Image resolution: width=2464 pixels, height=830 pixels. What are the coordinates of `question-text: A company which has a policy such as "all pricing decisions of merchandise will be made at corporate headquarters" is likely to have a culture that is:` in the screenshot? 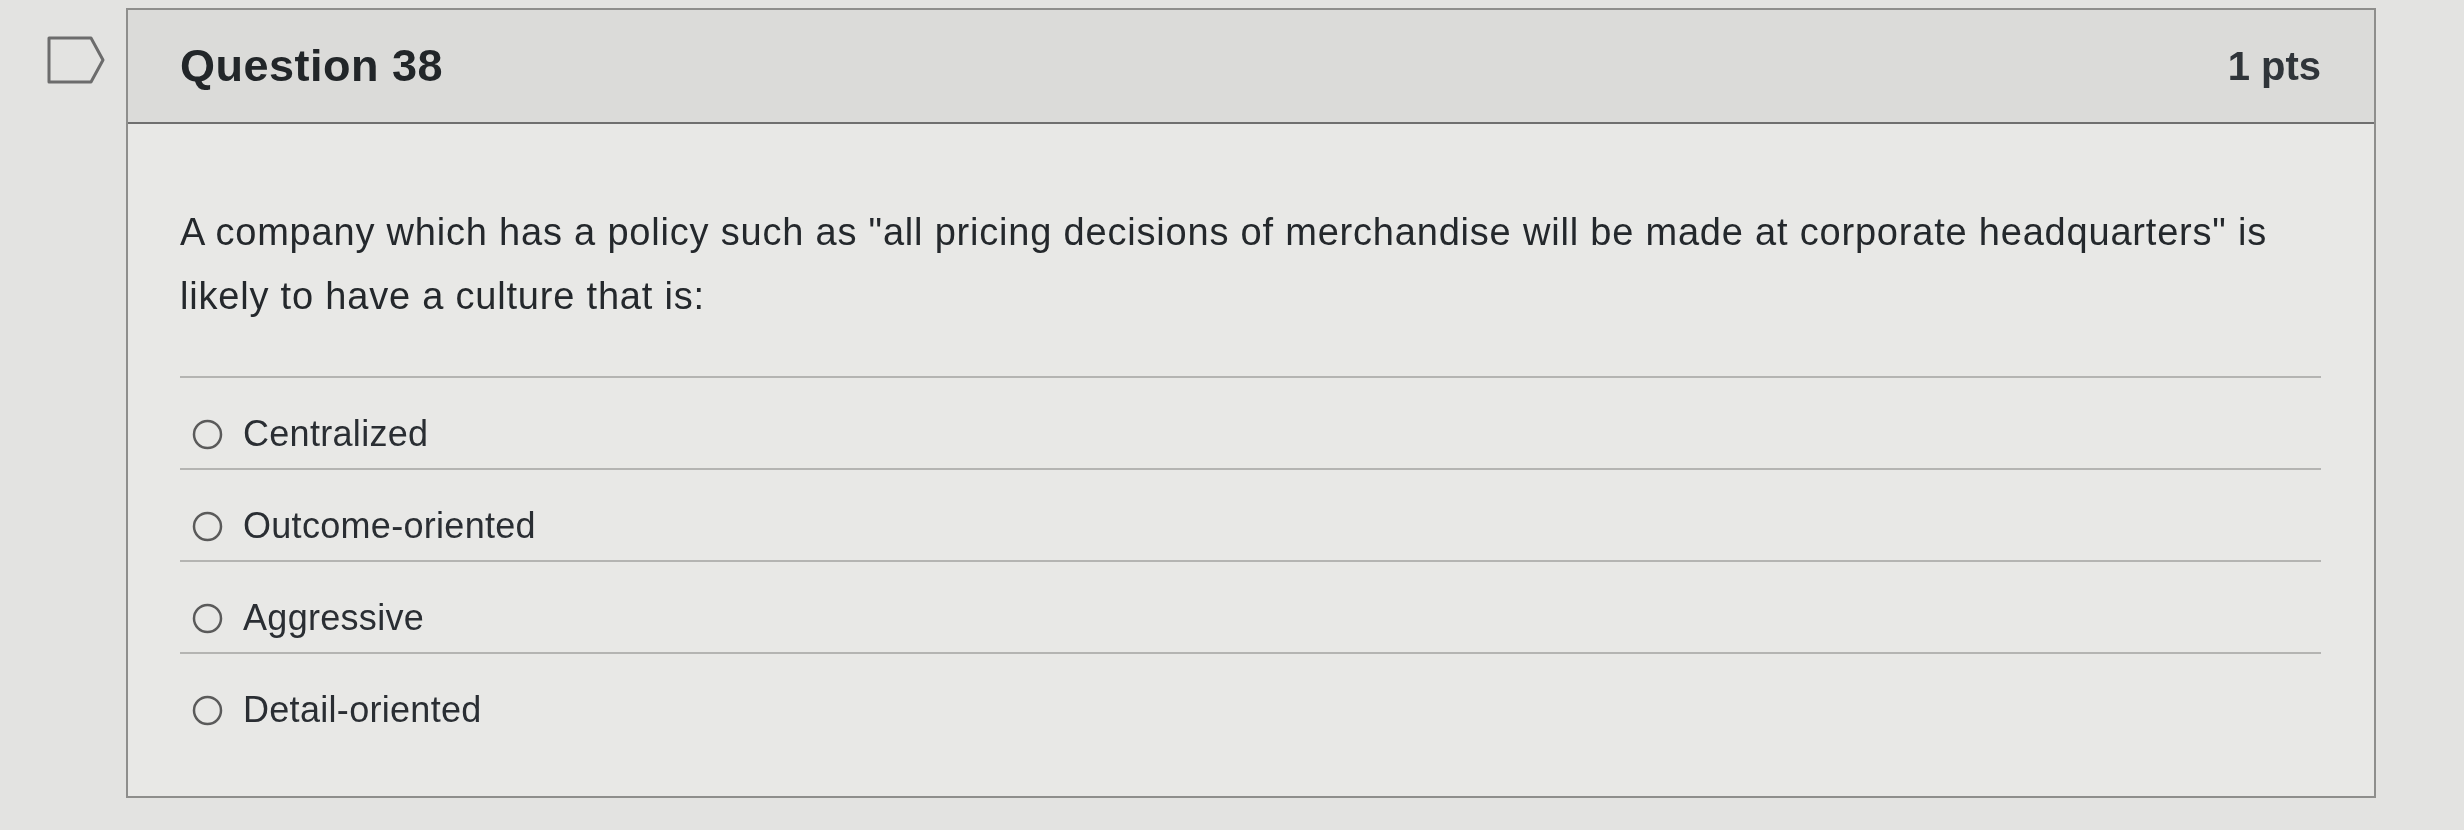 It's located at (1224, 264).